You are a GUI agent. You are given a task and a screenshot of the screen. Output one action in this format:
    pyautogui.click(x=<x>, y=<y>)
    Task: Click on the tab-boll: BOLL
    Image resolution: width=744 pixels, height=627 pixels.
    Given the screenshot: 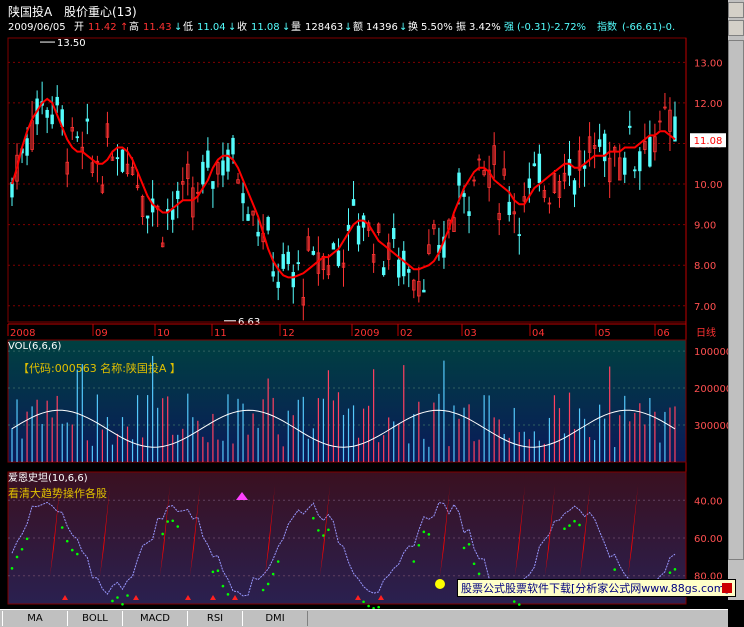 What is the action you would take?
    pyautogui.click(x=95, y=618)
    